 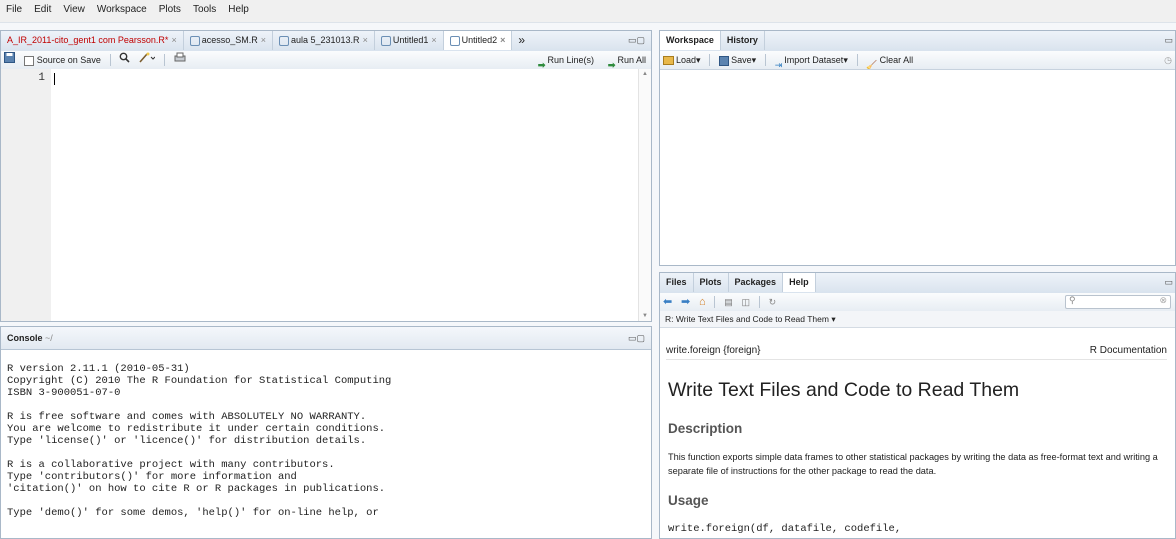 I want to click on search-icon: ⚲, so click(x=1072, y=300).